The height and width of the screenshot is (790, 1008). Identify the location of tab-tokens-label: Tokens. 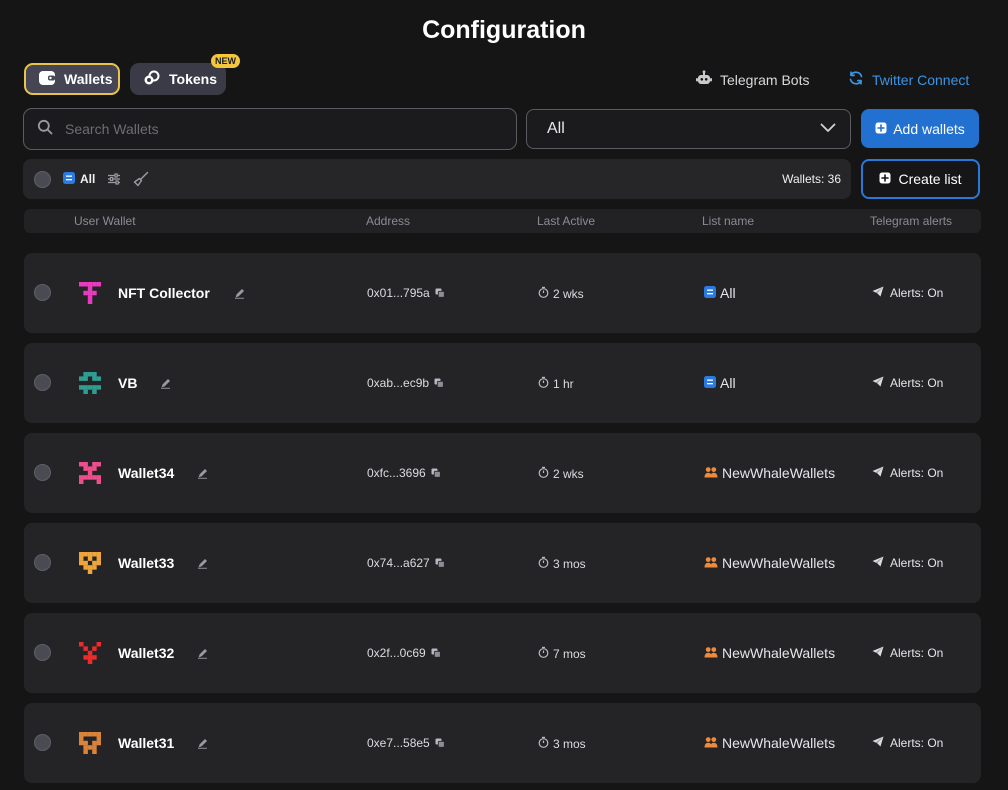
(193, 79).